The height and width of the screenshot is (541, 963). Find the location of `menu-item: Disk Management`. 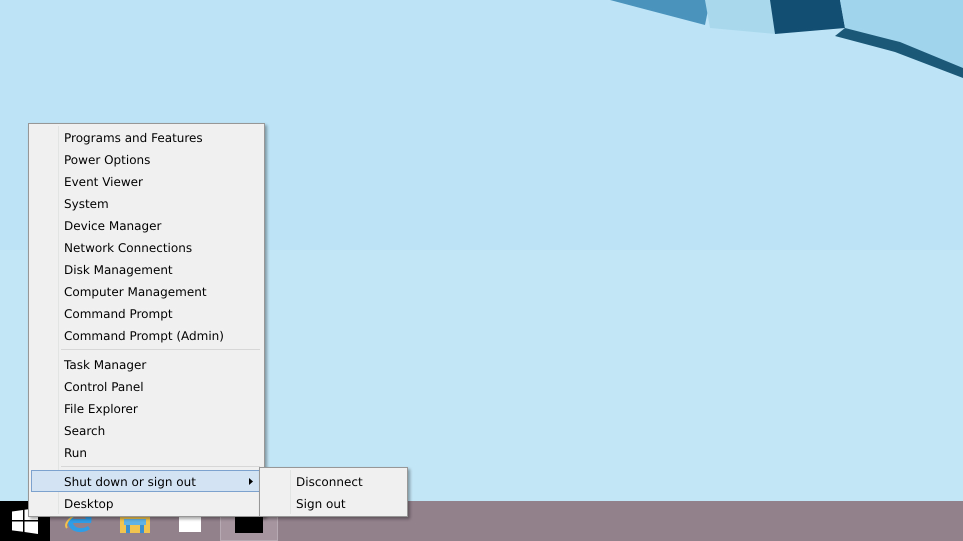

menu-item: Disk Management is located at coordinates (146, 269).